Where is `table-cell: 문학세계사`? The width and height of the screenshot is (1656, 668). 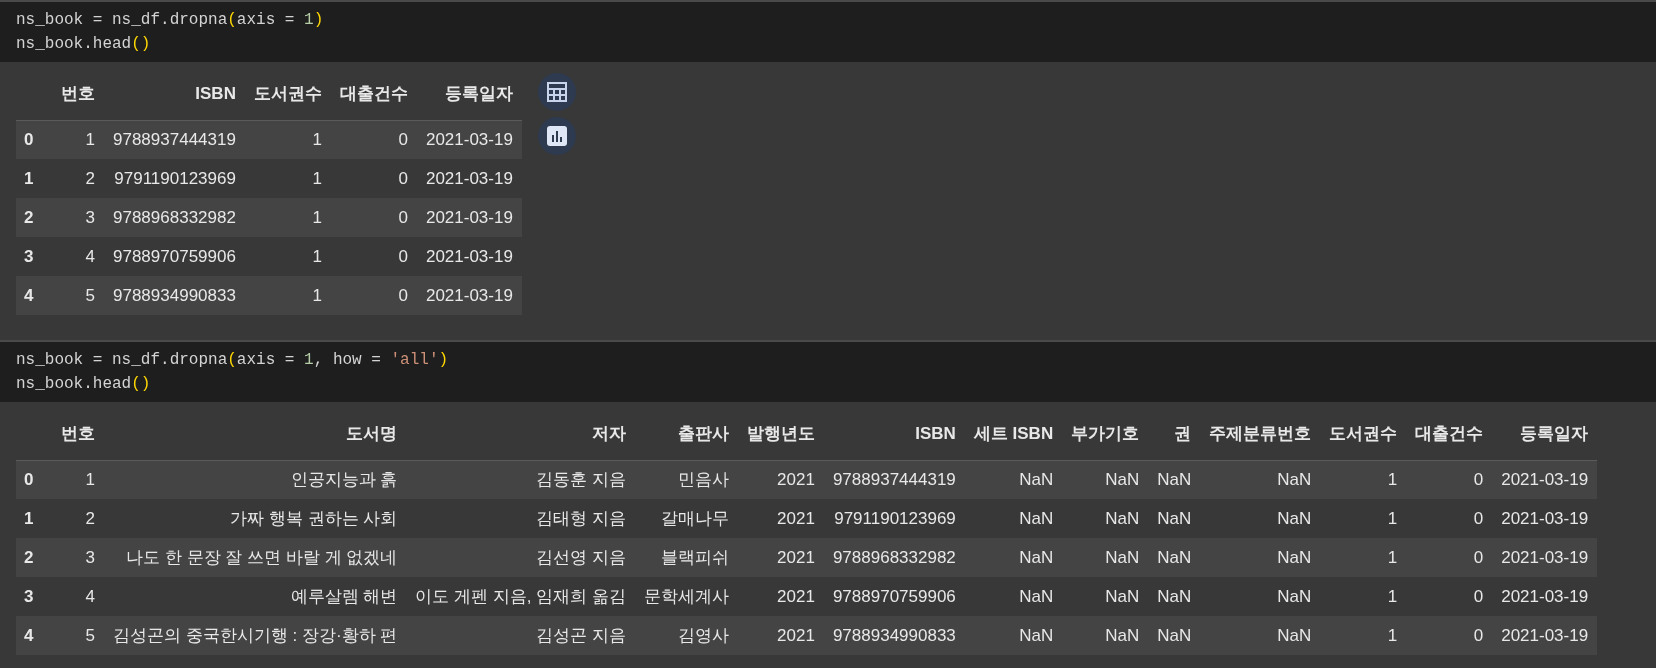
table-cell: 문학세계사 is located at coordinates (686, 596).